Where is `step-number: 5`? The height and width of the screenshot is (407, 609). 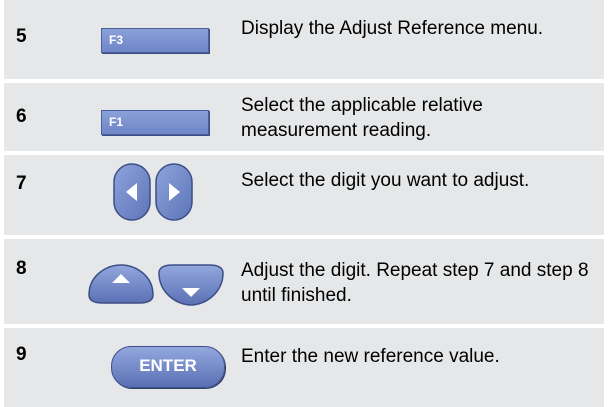
step-number: 5 is located at coordinates (21, 36).